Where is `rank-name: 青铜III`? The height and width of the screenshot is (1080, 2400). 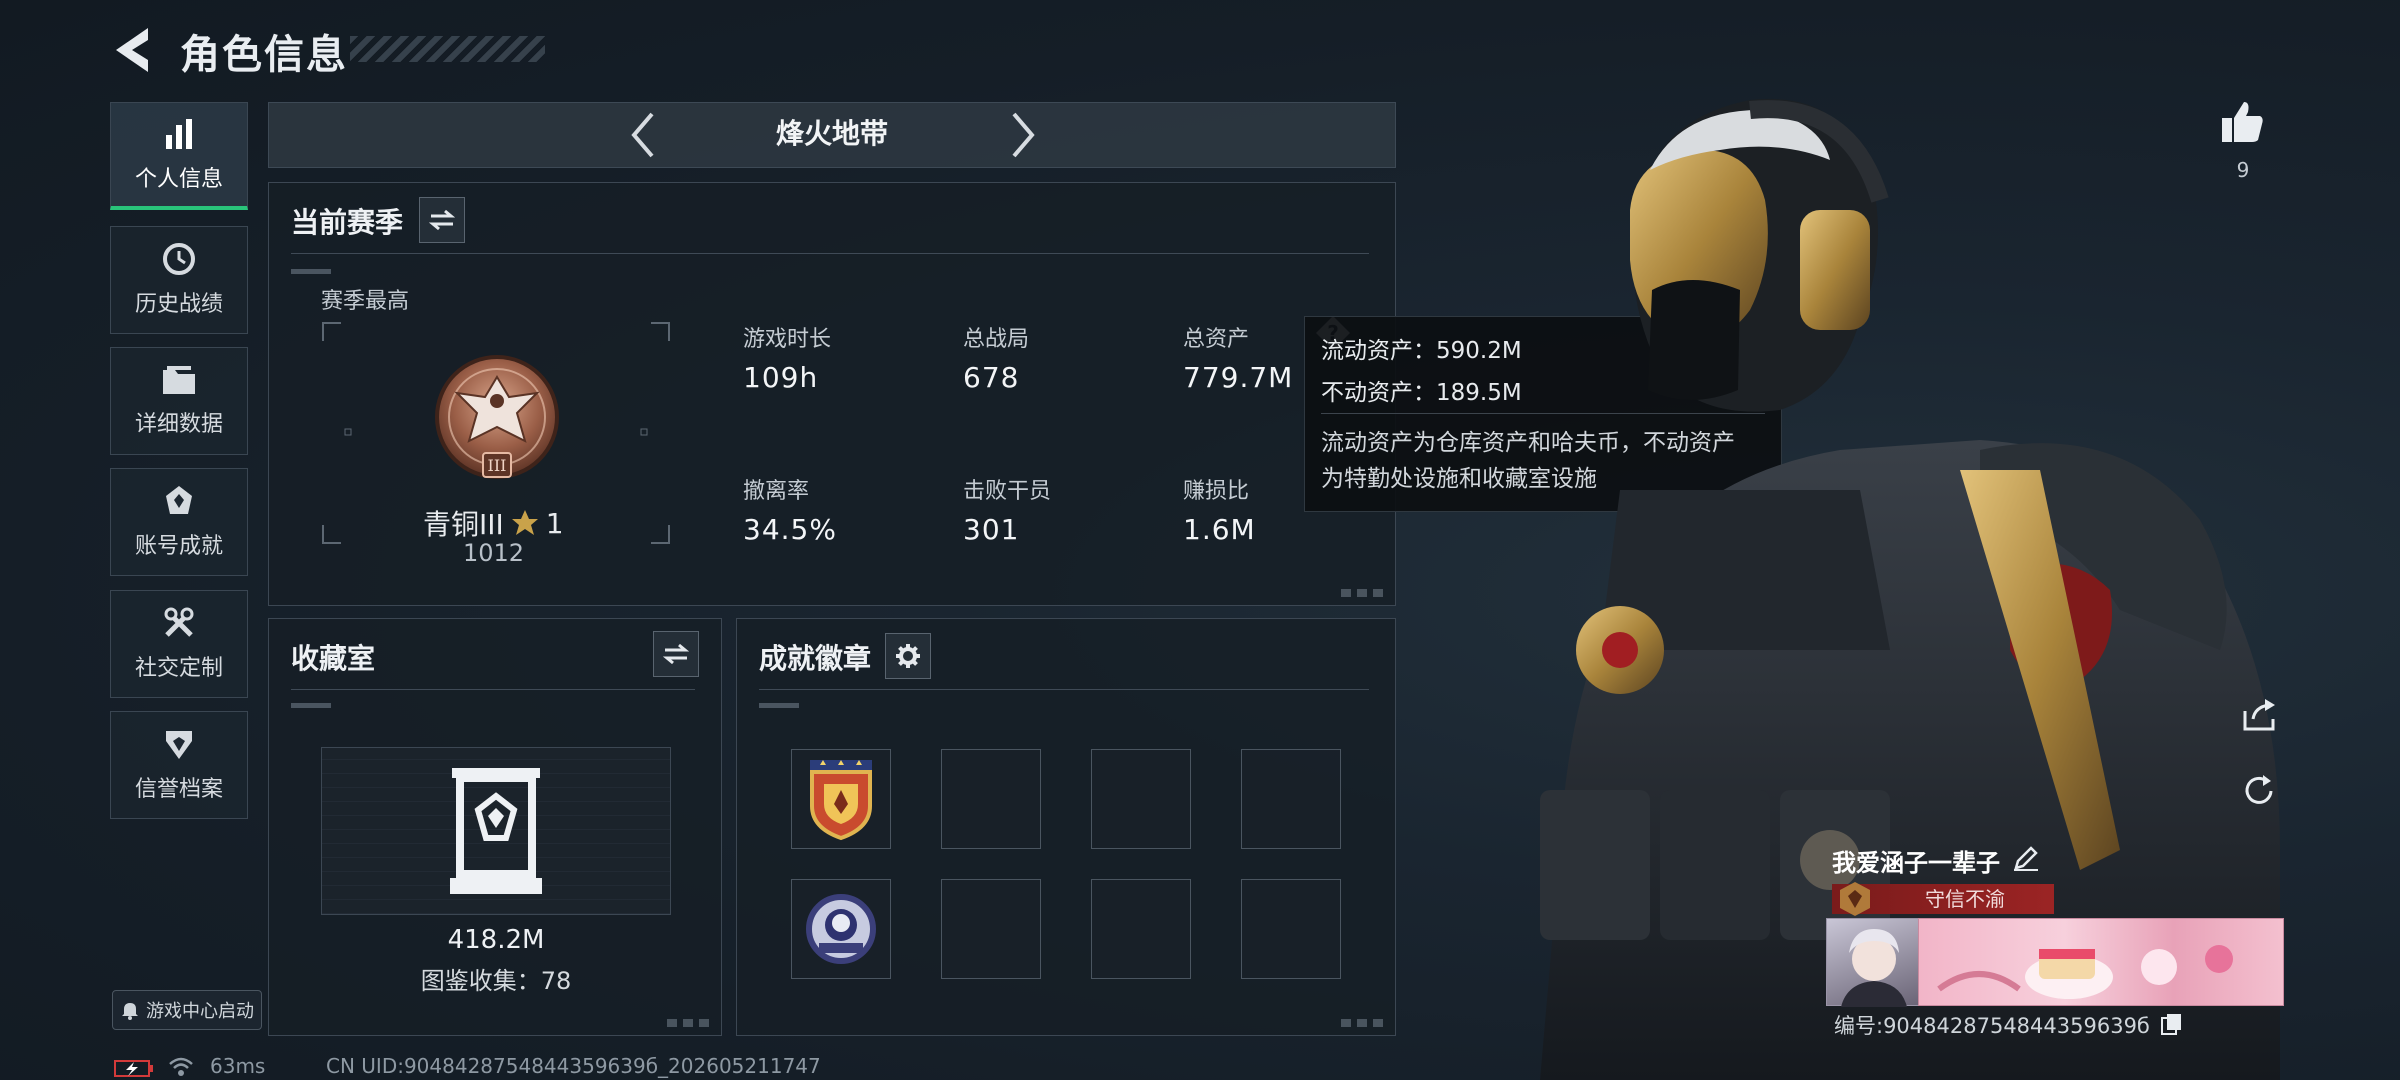 rank-name: 青铜III is located at coordinates (463, 524).